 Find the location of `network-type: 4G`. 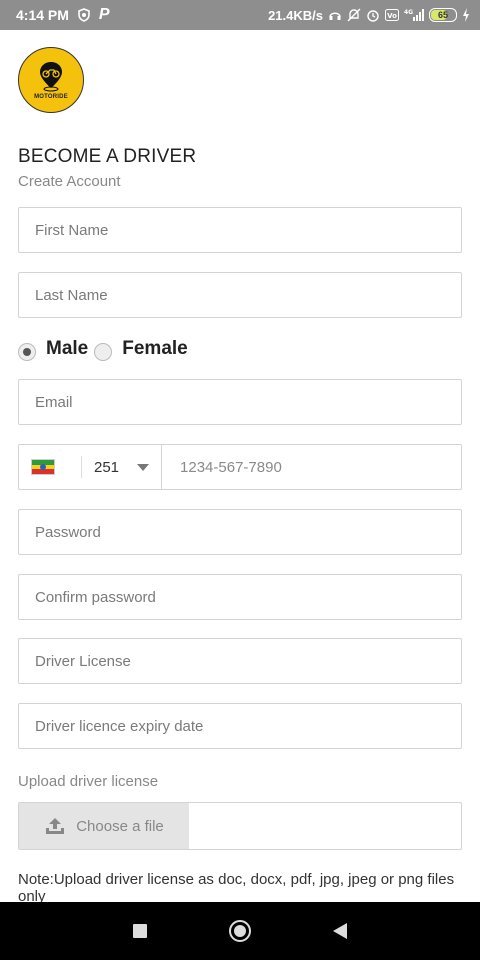

network-type: 4G is located at coordinates (408, 12).